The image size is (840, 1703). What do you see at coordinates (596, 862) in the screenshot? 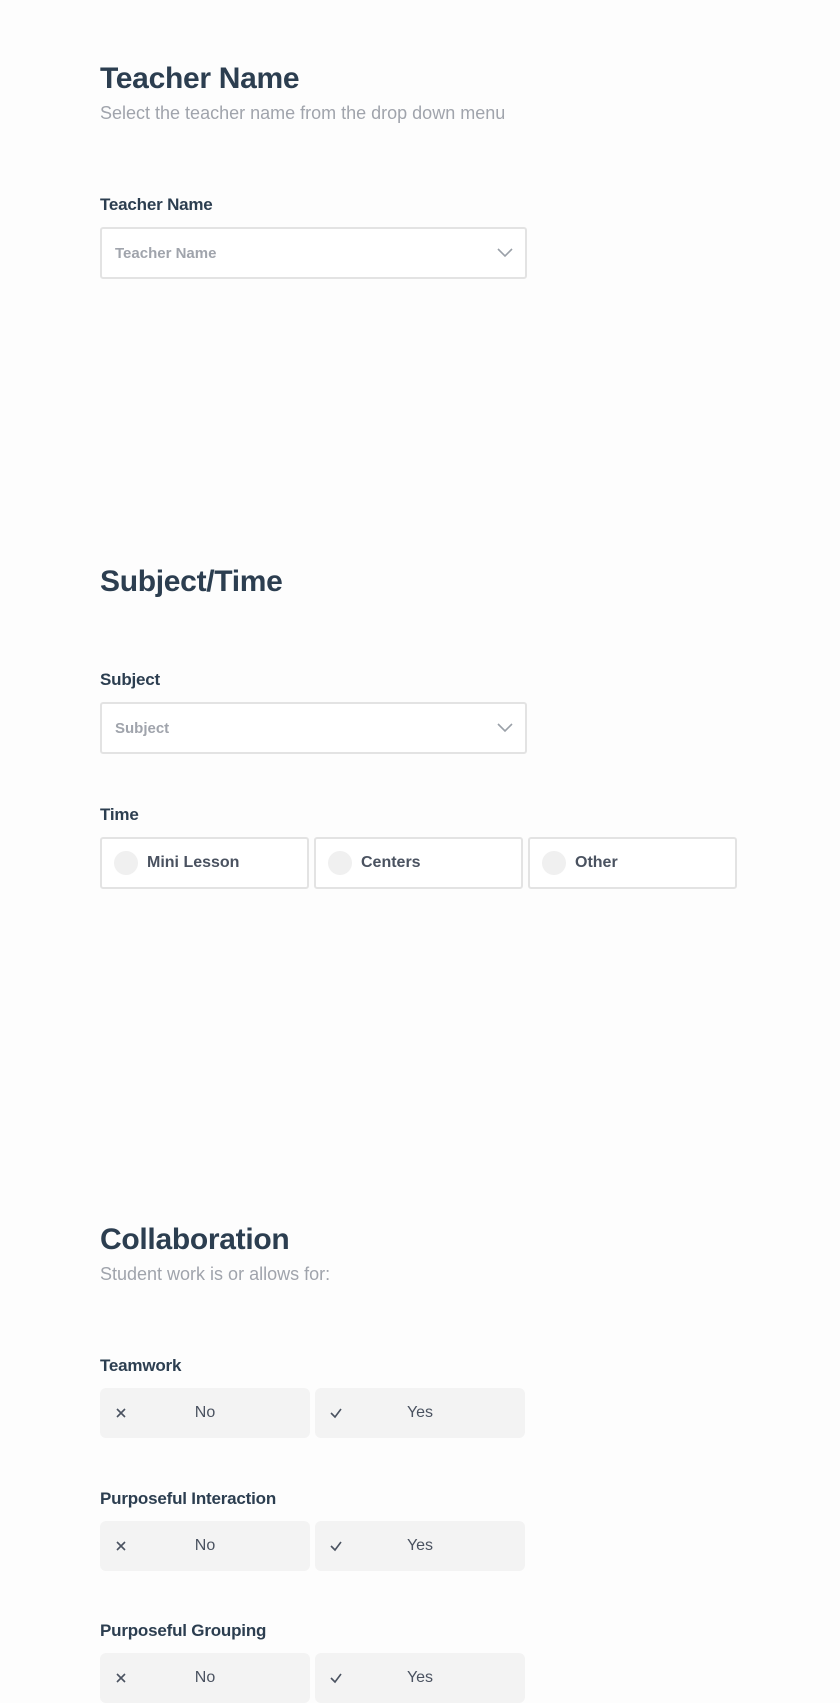
I see `radio-label: Other` at bounding box center [596, 862].